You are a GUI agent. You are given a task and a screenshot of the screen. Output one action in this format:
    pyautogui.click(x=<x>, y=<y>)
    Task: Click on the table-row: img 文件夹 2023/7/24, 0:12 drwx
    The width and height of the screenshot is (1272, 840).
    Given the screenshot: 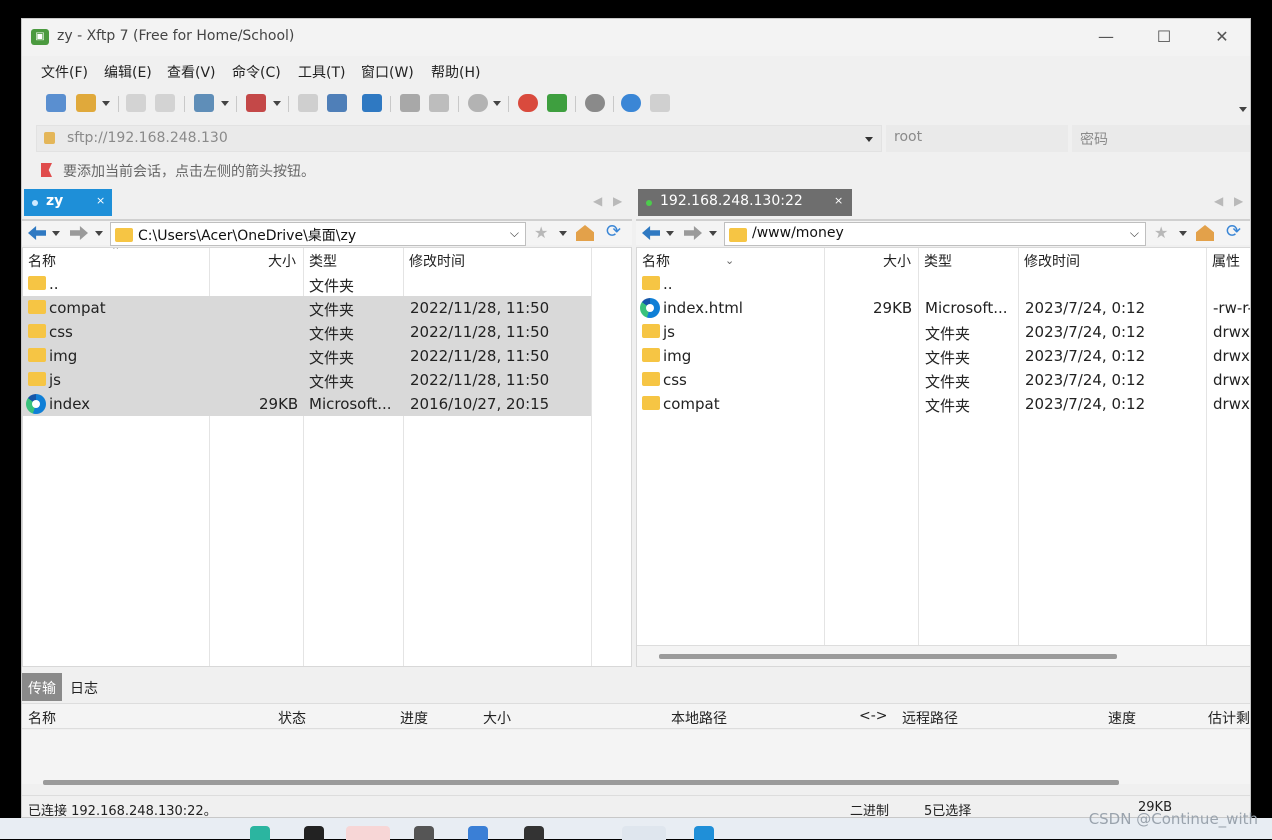 What is the action you would take?
    pyautogui.click(x=943, y=356)
    